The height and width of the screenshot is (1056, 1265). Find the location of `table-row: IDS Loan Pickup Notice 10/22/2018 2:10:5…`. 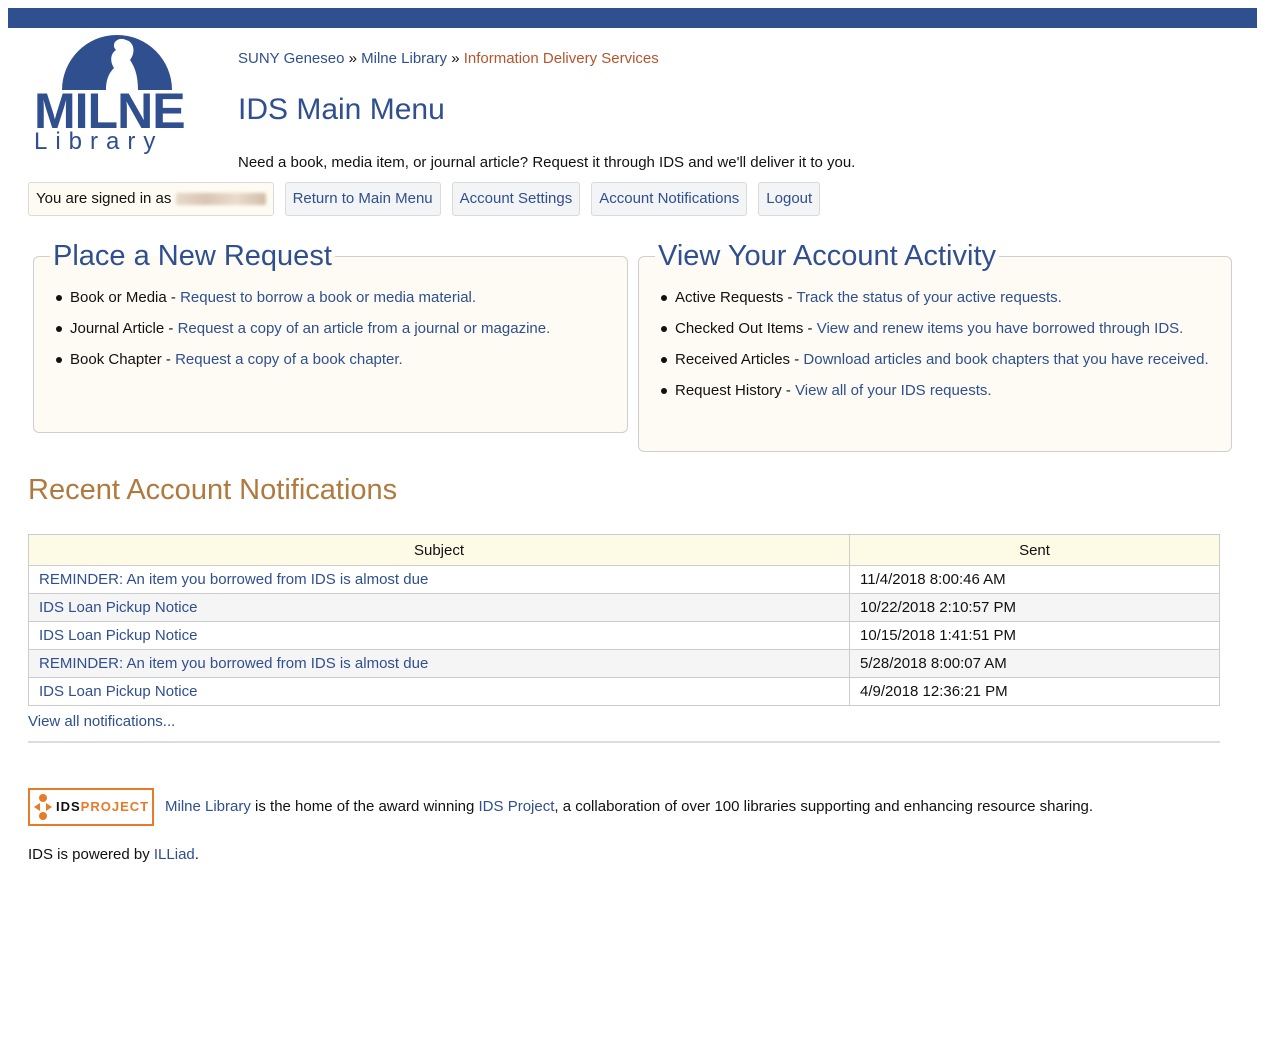

table-row: IDS Loan Pickup Notice 10/22/2018 2:10:5… is located at coordinates (624, 607).